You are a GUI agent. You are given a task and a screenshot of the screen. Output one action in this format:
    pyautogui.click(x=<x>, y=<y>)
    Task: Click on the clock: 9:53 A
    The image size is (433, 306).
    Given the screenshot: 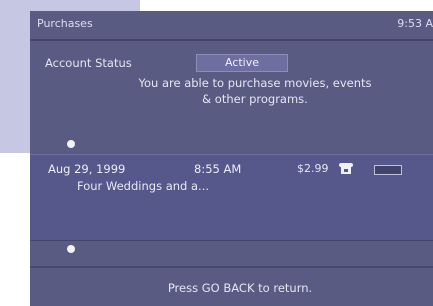 What is the action you would take?
    pyautogui.click(x=415, y=23)
    